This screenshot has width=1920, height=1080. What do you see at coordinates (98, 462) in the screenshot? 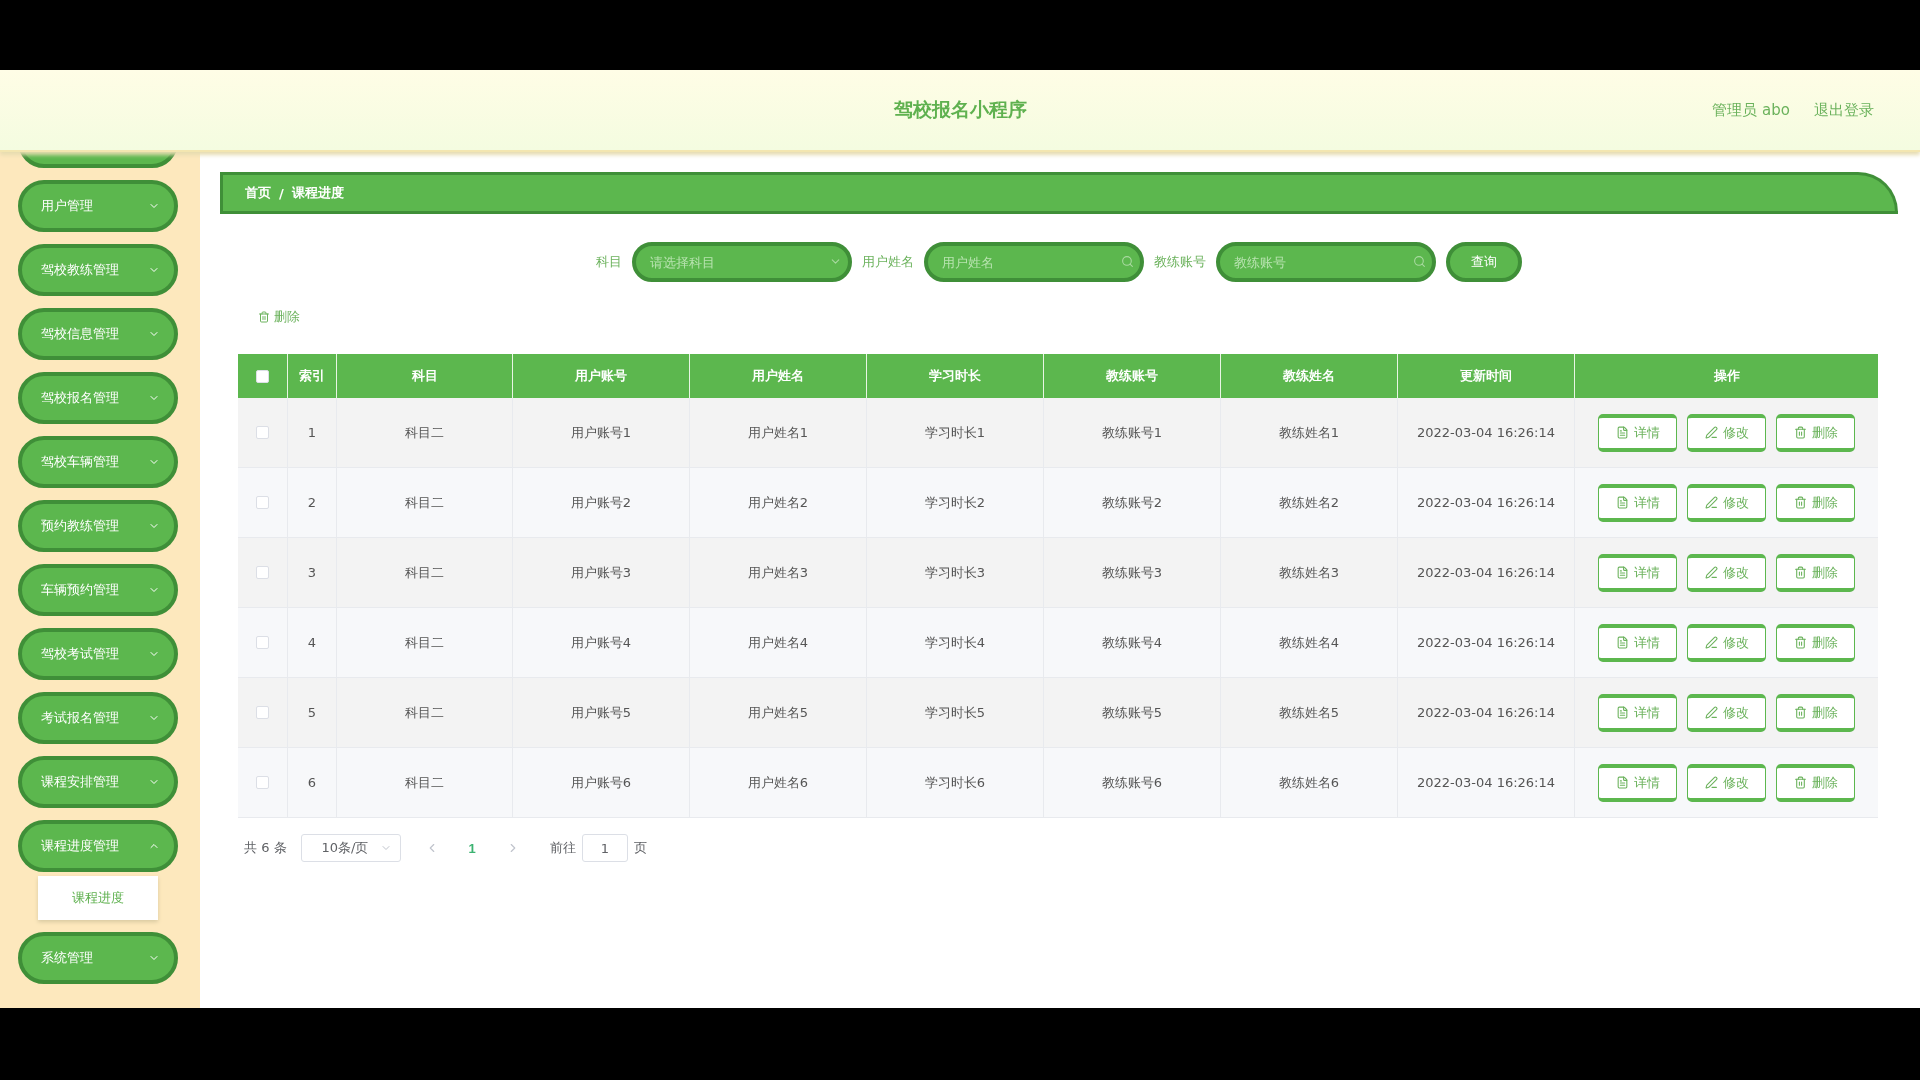
I see `menu-item: 驾校车辆管理` at bounding box center [98, 462].